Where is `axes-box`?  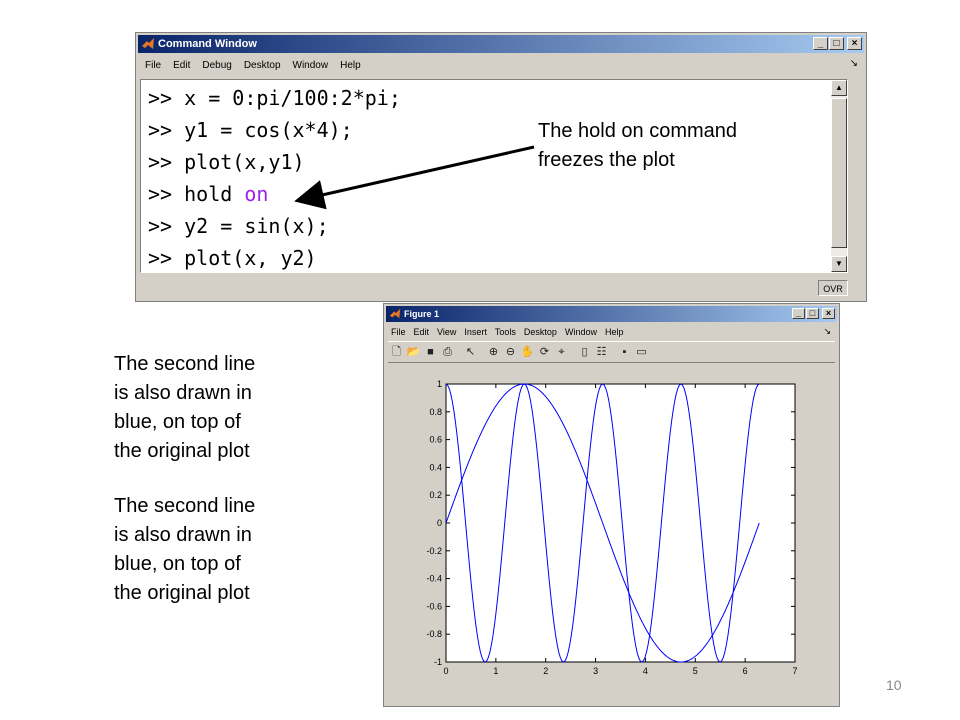 axes-box is located at coordinates (620, 523).